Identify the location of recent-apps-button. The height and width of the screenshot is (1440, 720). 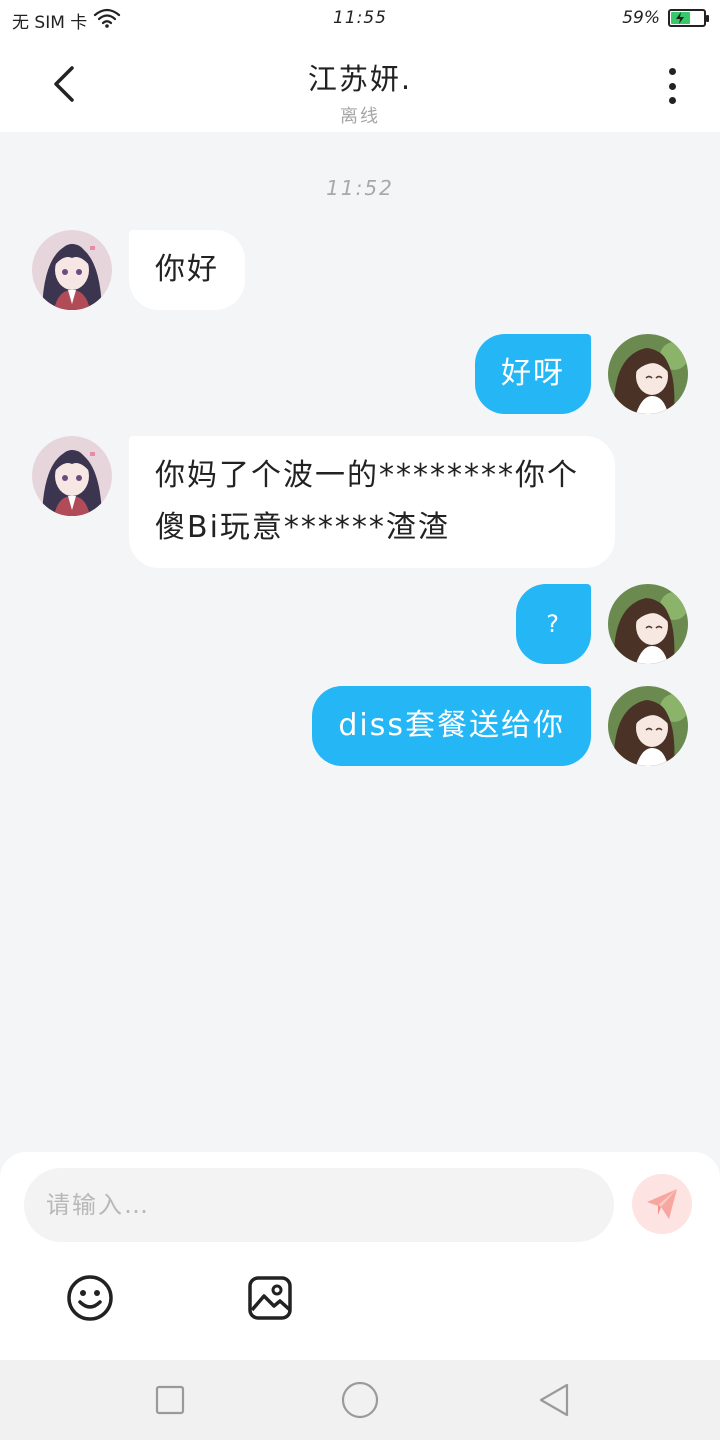
(170, 1400).